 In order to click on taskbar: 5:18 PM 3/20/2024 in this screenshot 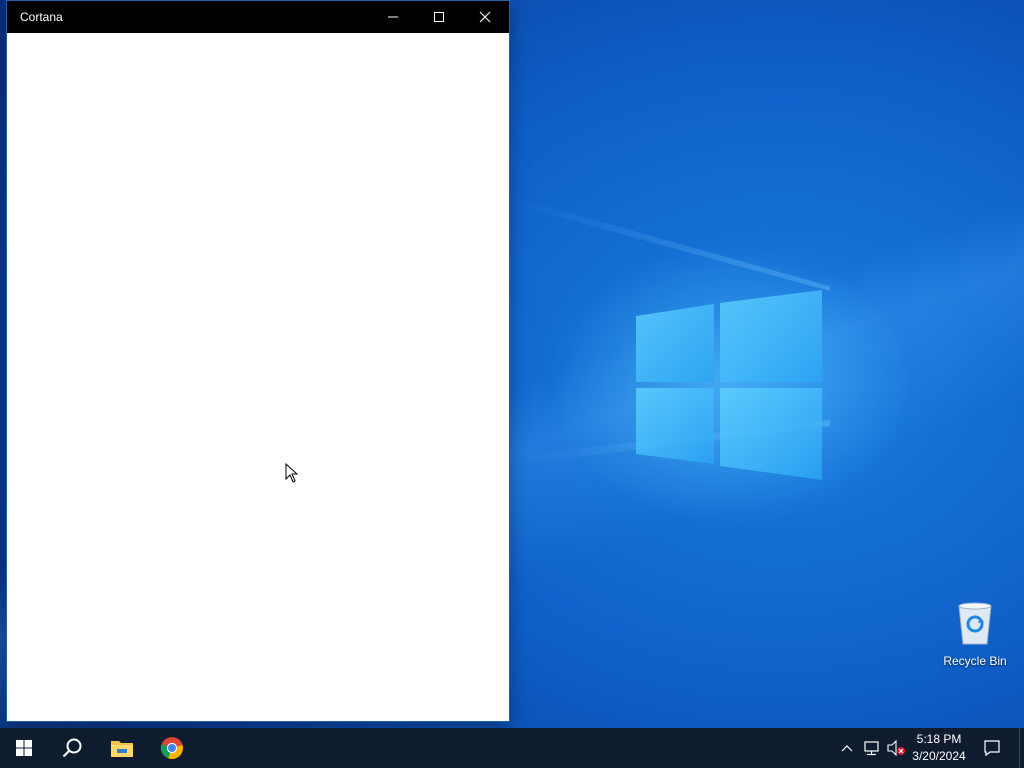, I will do `click(512, 748)`.